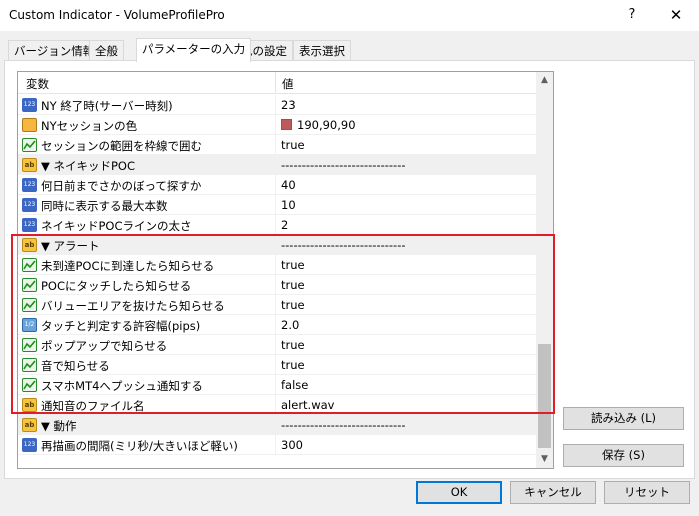 This screenshot has height=516, width=699. I want to click on bool-icon, so click(29, 145).